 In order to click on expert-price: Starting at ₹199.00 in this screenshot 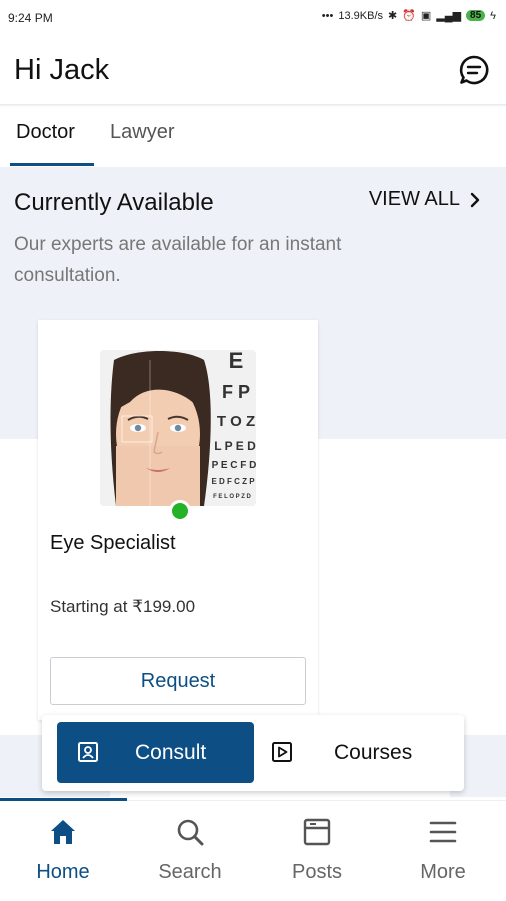, I will do `click(123, 606)`.